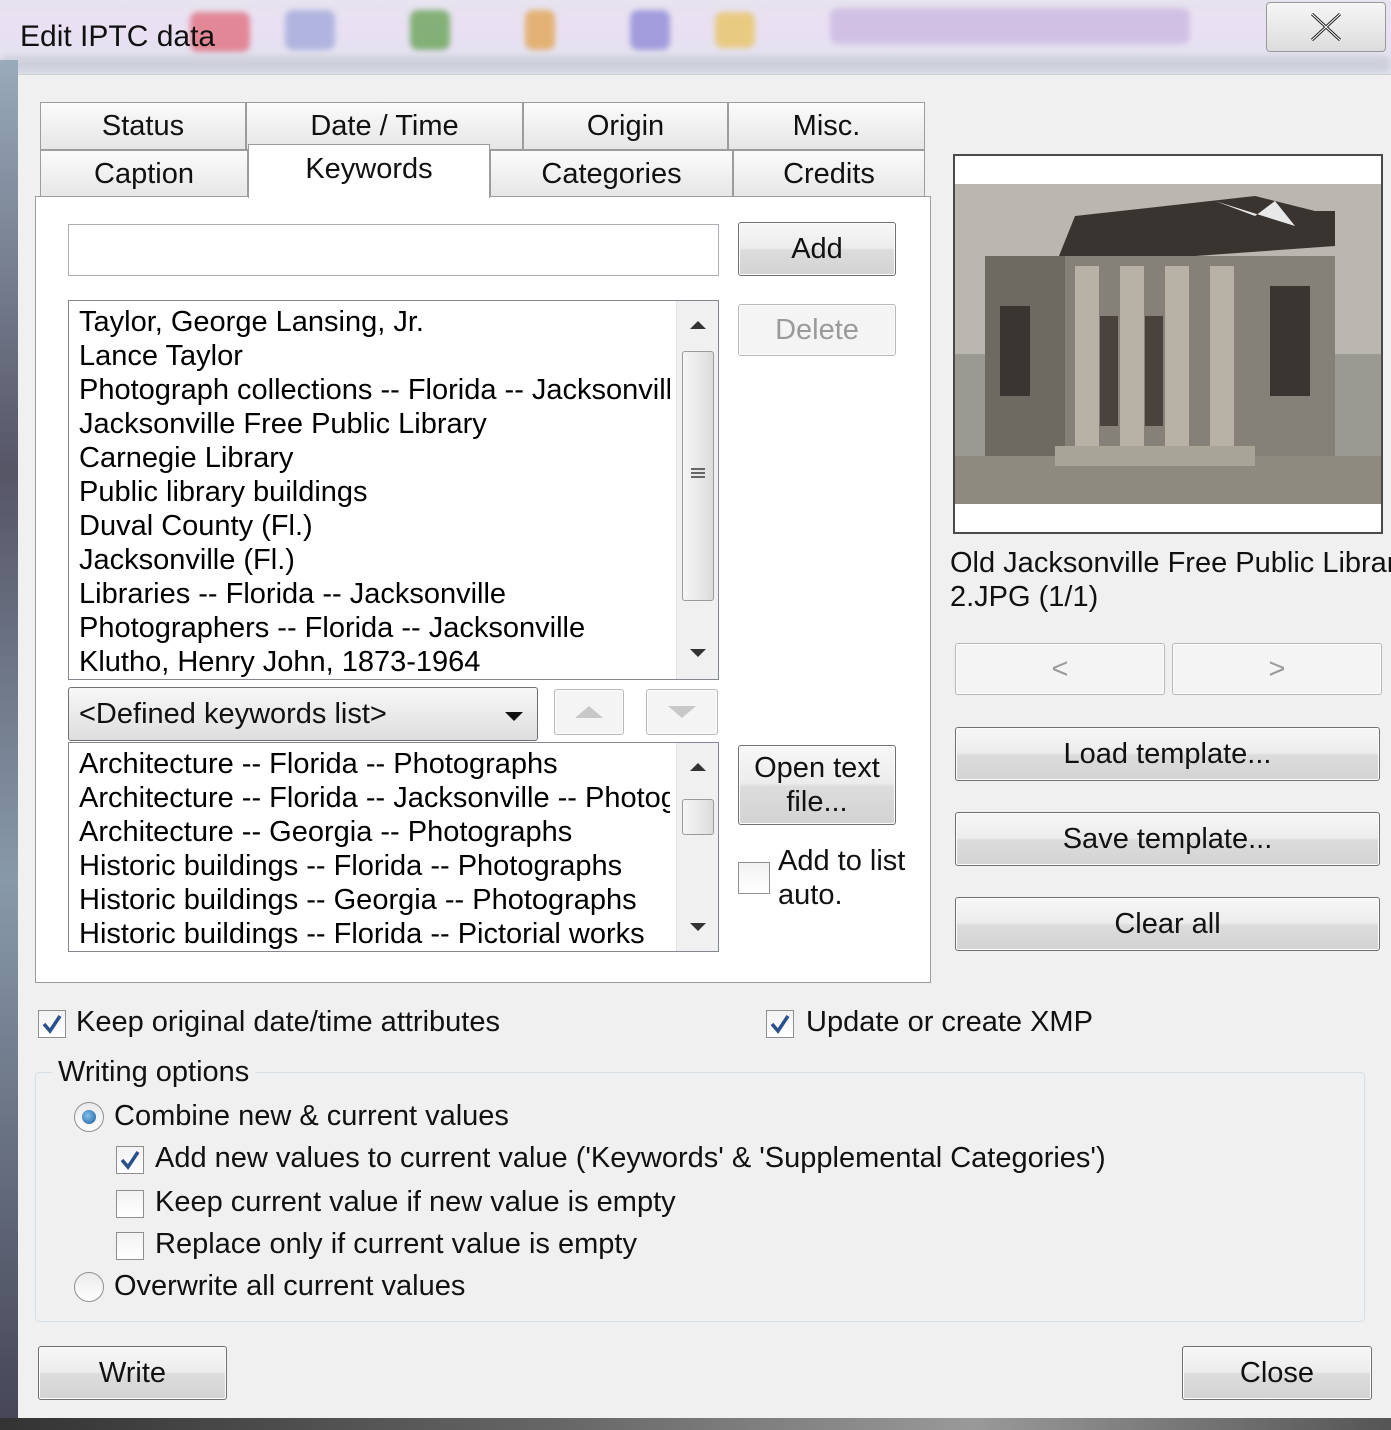 This screenshot has width=1391, height=1430. I want to click on update-xmp-label: Update or create XMP, so click(949, 1022).